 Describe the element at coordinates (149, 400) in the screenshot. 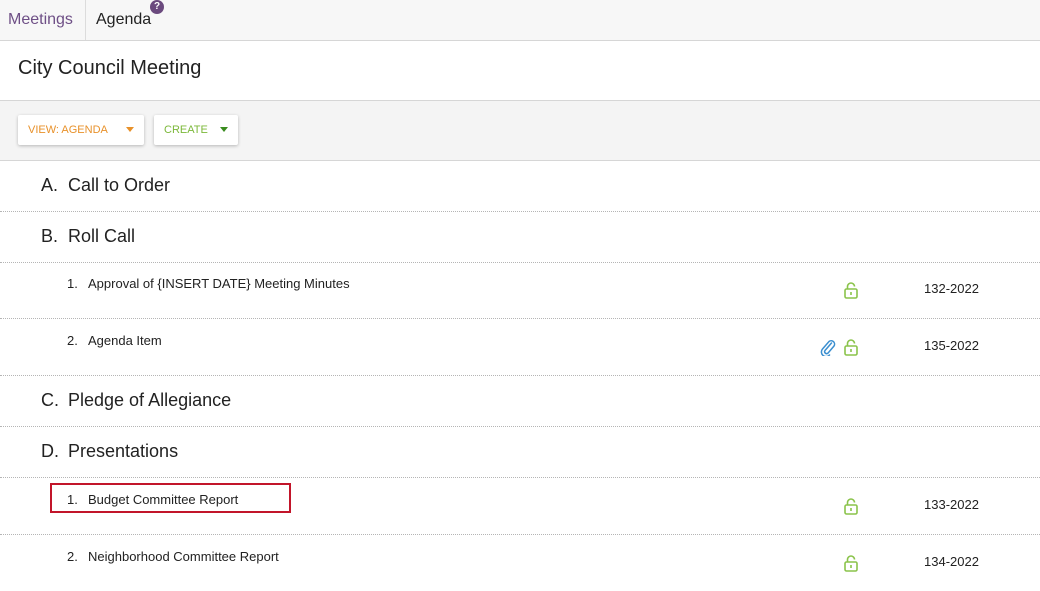

I see `section-title: Pledge of Allegiance` at that location.